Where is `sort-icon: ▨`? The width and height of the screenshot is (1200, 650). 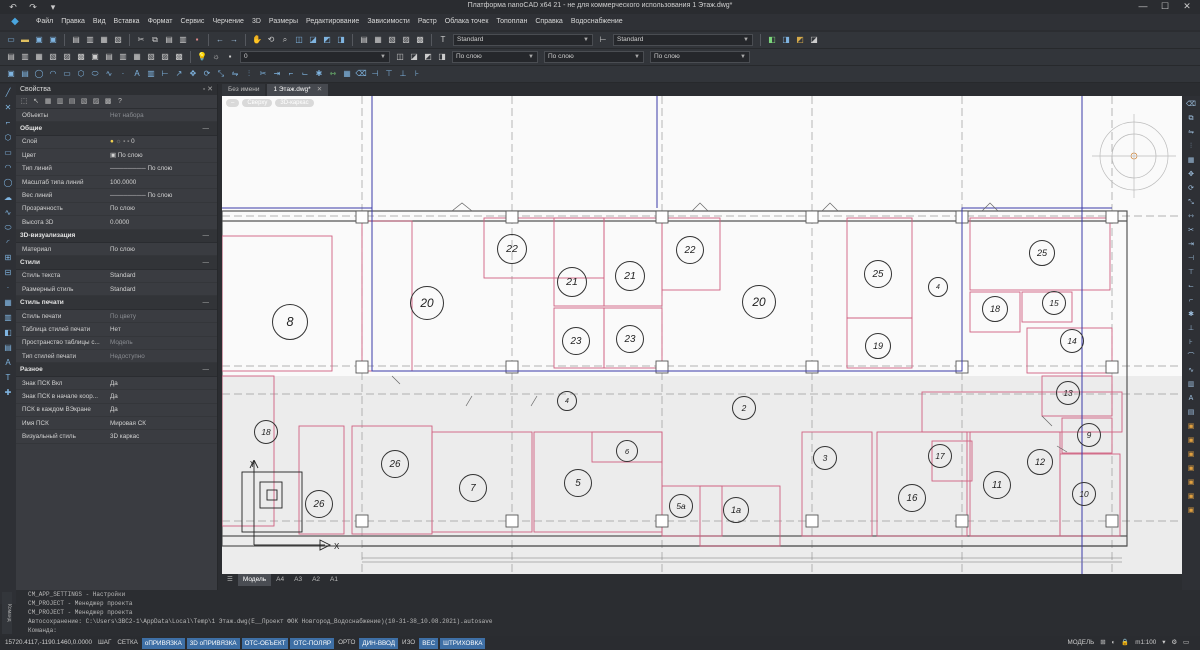
sort-icon: ▨ is located at coordinates (96, 102).